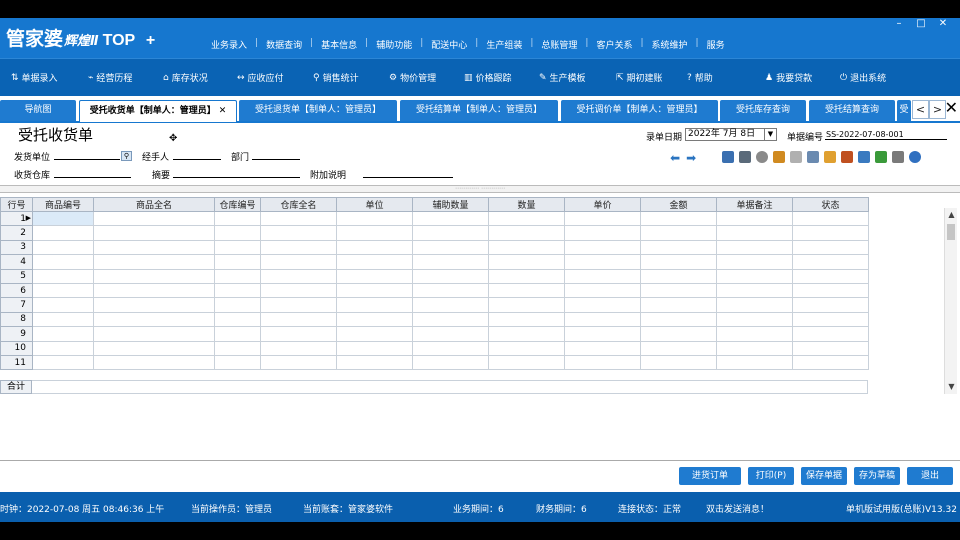  What do you see at coordinates (852, 110) in the screenshot?
I see `tab: 受托结算查询` at bounding box center [852, 110].